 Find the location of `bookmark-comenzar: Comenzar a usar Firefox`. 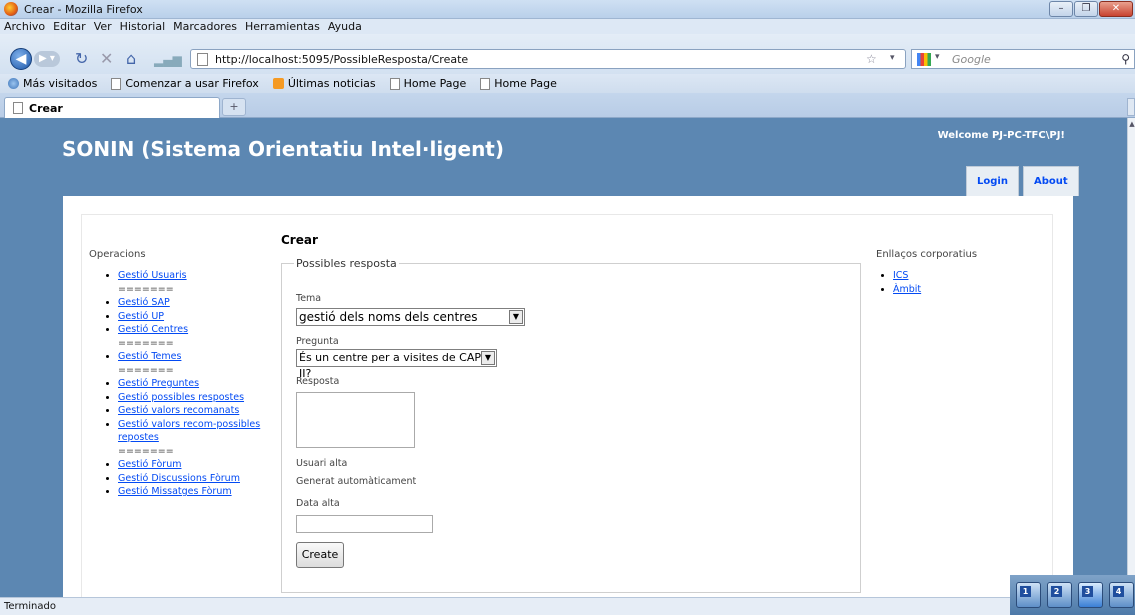

bookmark-comenzar: Comenzar a usar Firefox is located at coordinates (185, 83).